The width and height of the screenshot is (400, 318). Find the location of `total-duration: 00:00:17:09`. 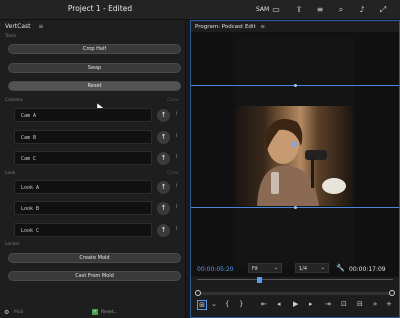

total-duration: 00:00:17:09 is located at coordinates (367, 269).